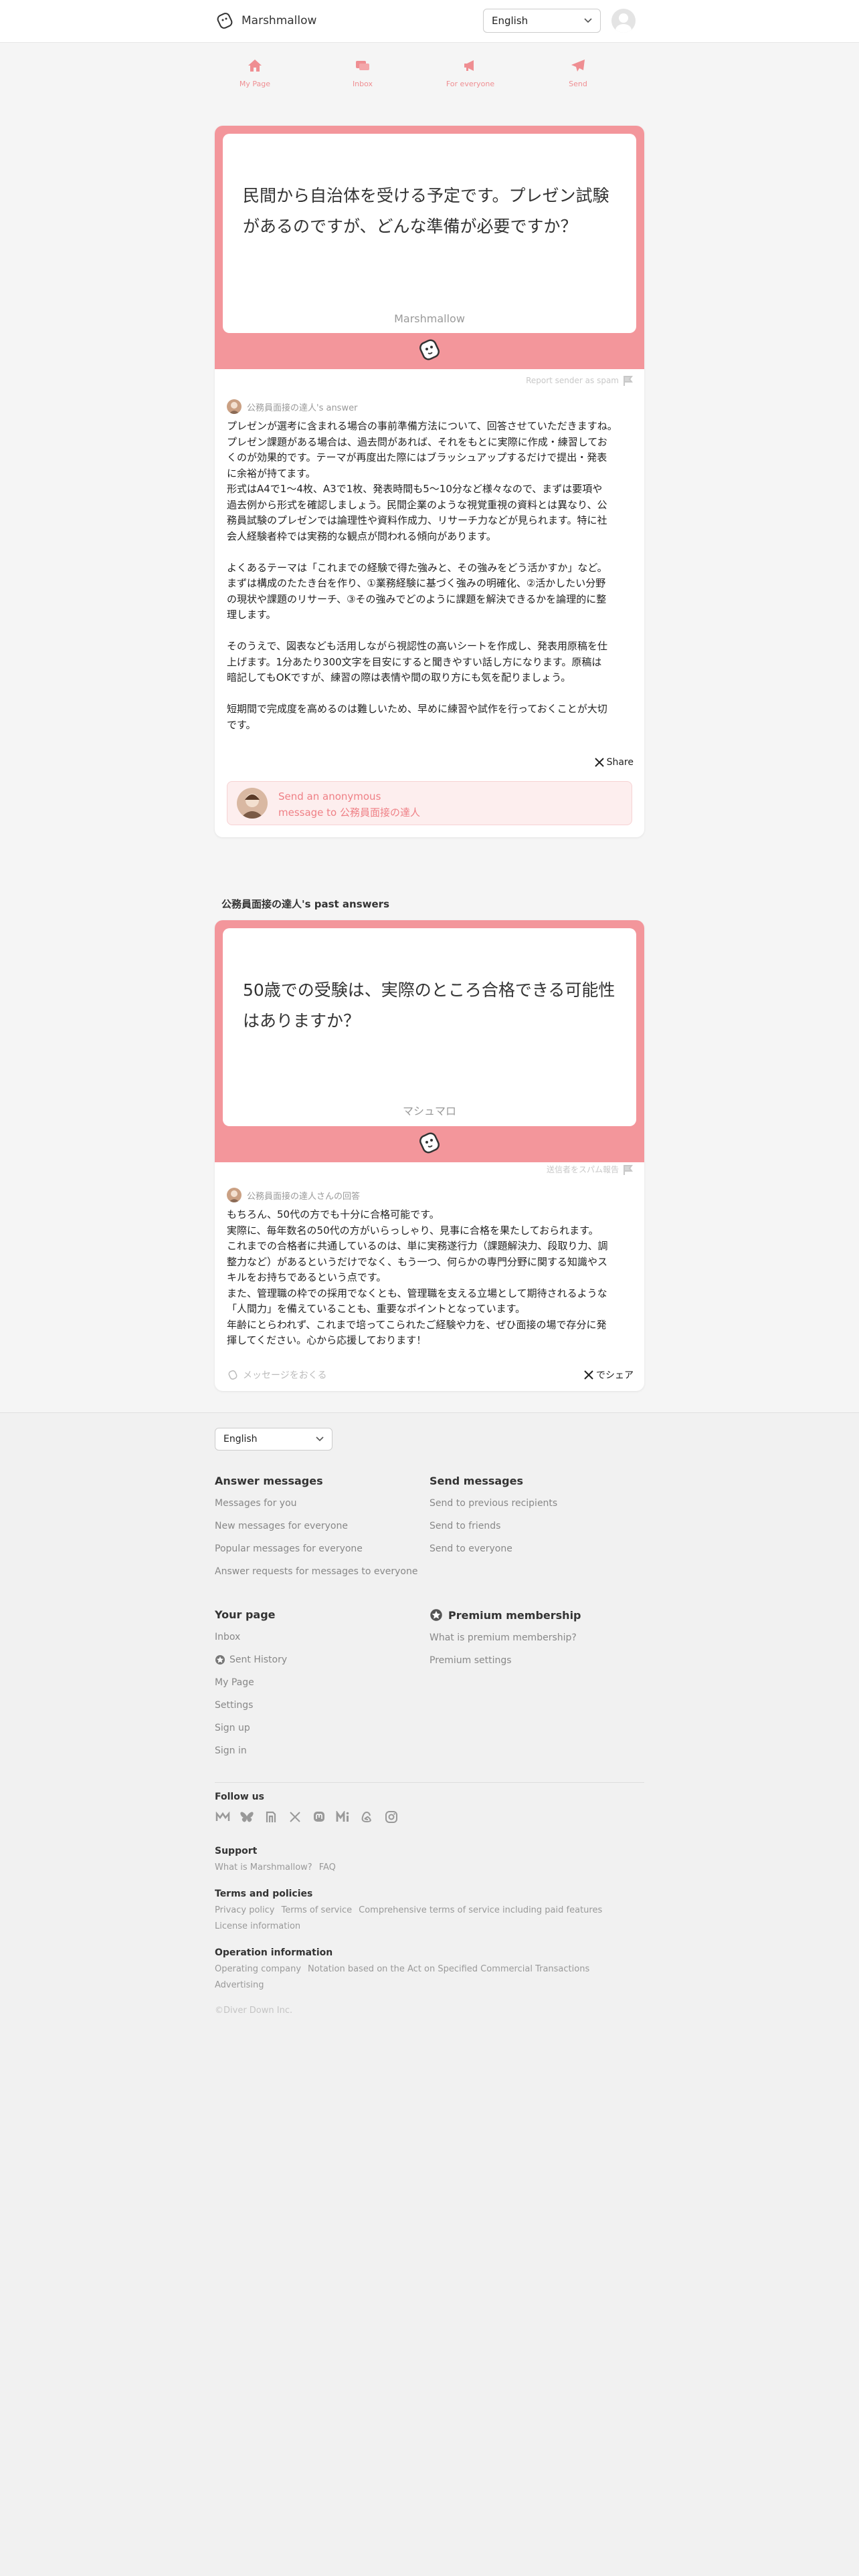 The height and width of the screenshot is (2576, 859). I want to click on report-spam-link: Report sender as spam, so click(580, 380).